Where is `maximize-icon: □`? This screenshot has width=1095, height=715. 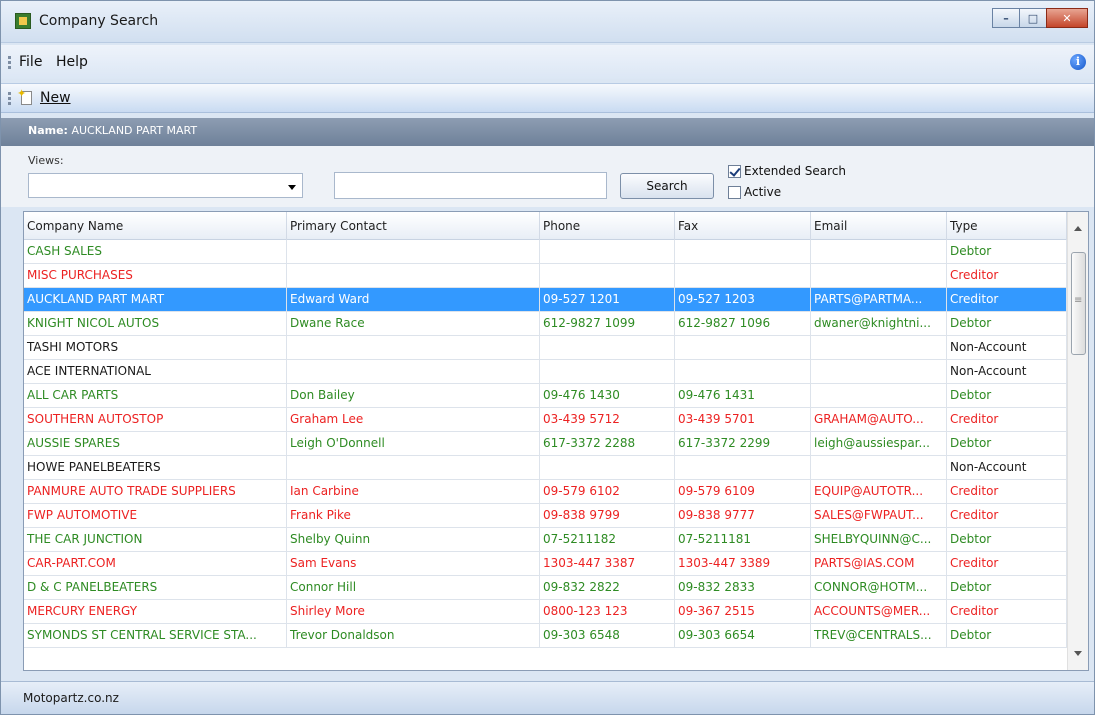 maximize-icon: □ is located at coordinates (1033, 18).